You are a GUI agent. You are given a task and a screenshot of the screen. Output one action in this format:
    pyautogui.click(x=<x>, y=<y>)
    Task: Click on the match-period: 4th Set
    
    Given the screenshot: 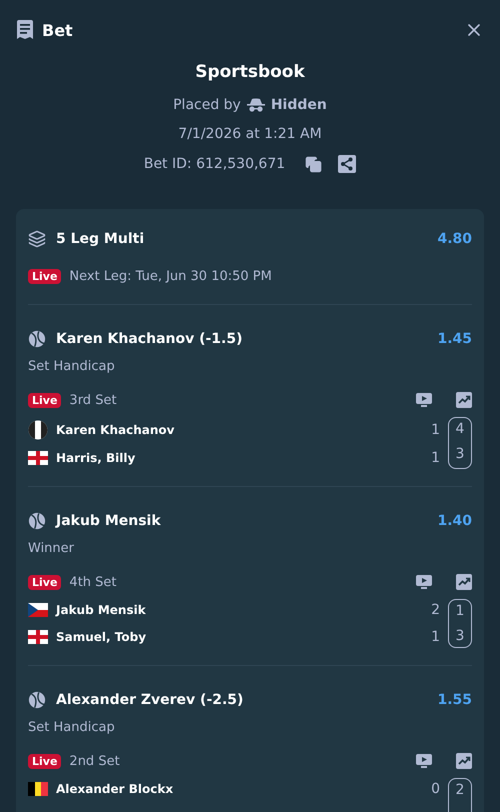 What is the action you would take?
    pyautogui.click(x=93, y=582)
    